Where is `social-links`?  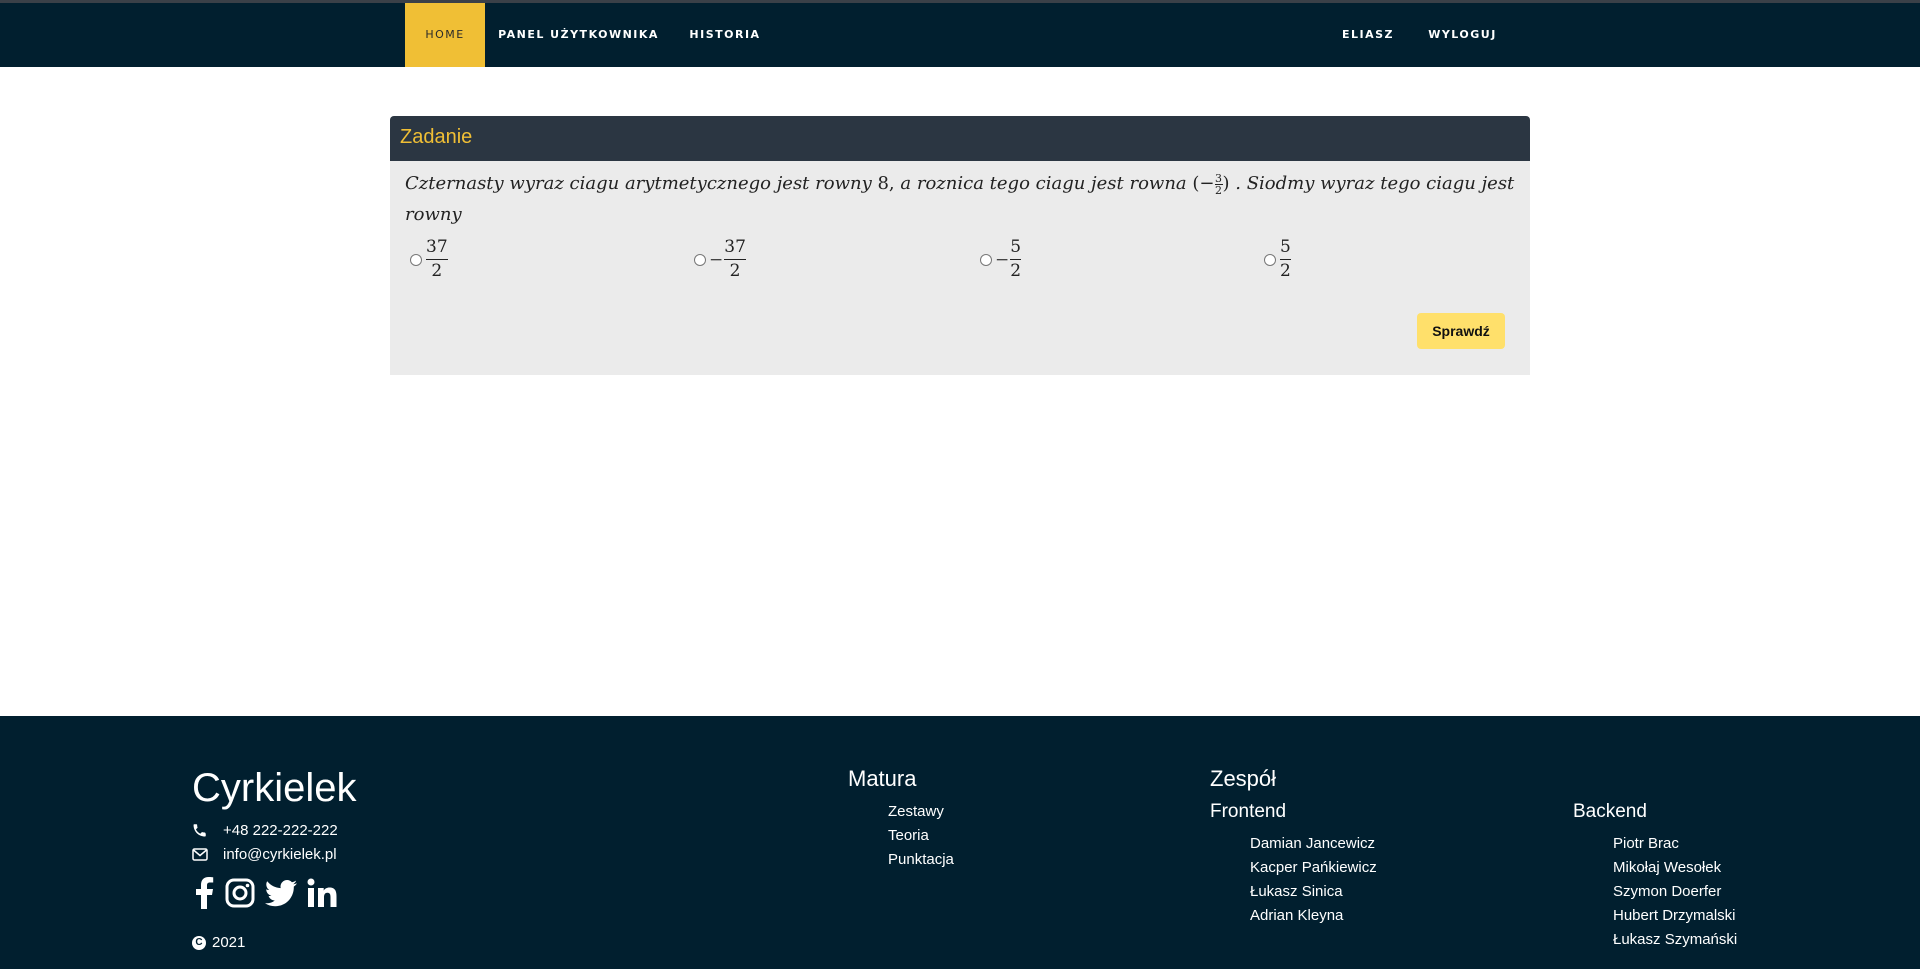
social-links is located at coordinates (265, 895).